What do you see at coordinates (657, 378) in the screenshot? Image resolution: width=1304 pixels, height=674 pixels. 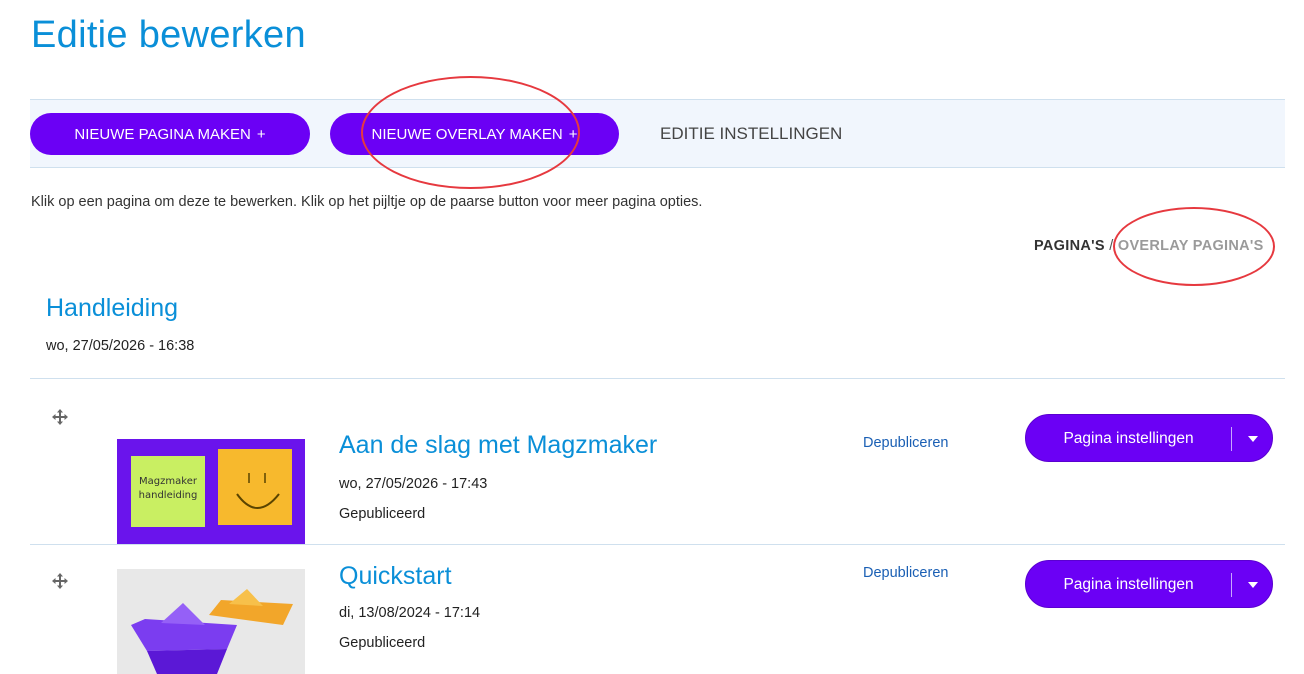 I see `divider` at bounding box center [657, 378].